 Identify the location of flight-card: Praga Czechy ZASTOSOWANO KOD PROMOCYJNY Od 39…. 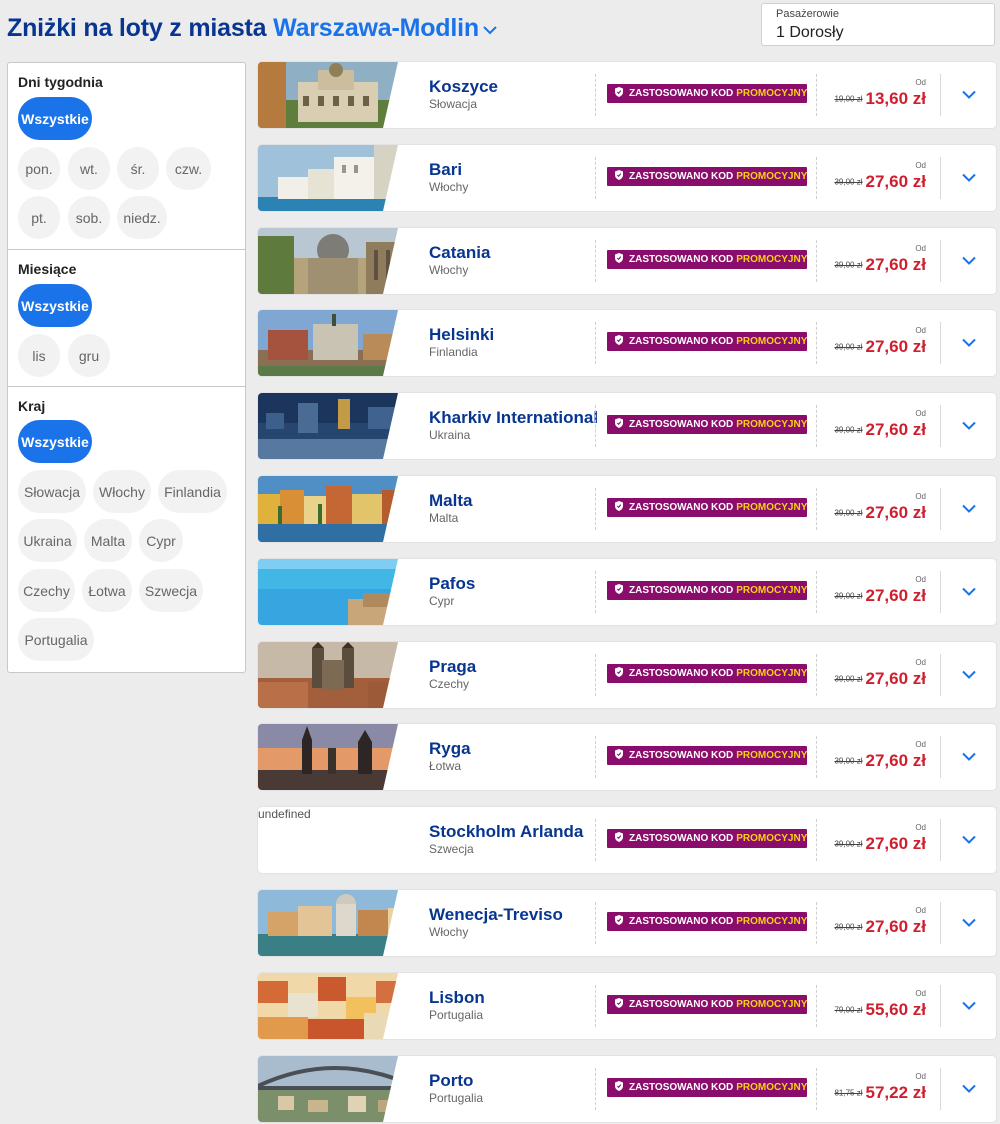
(627, 675).